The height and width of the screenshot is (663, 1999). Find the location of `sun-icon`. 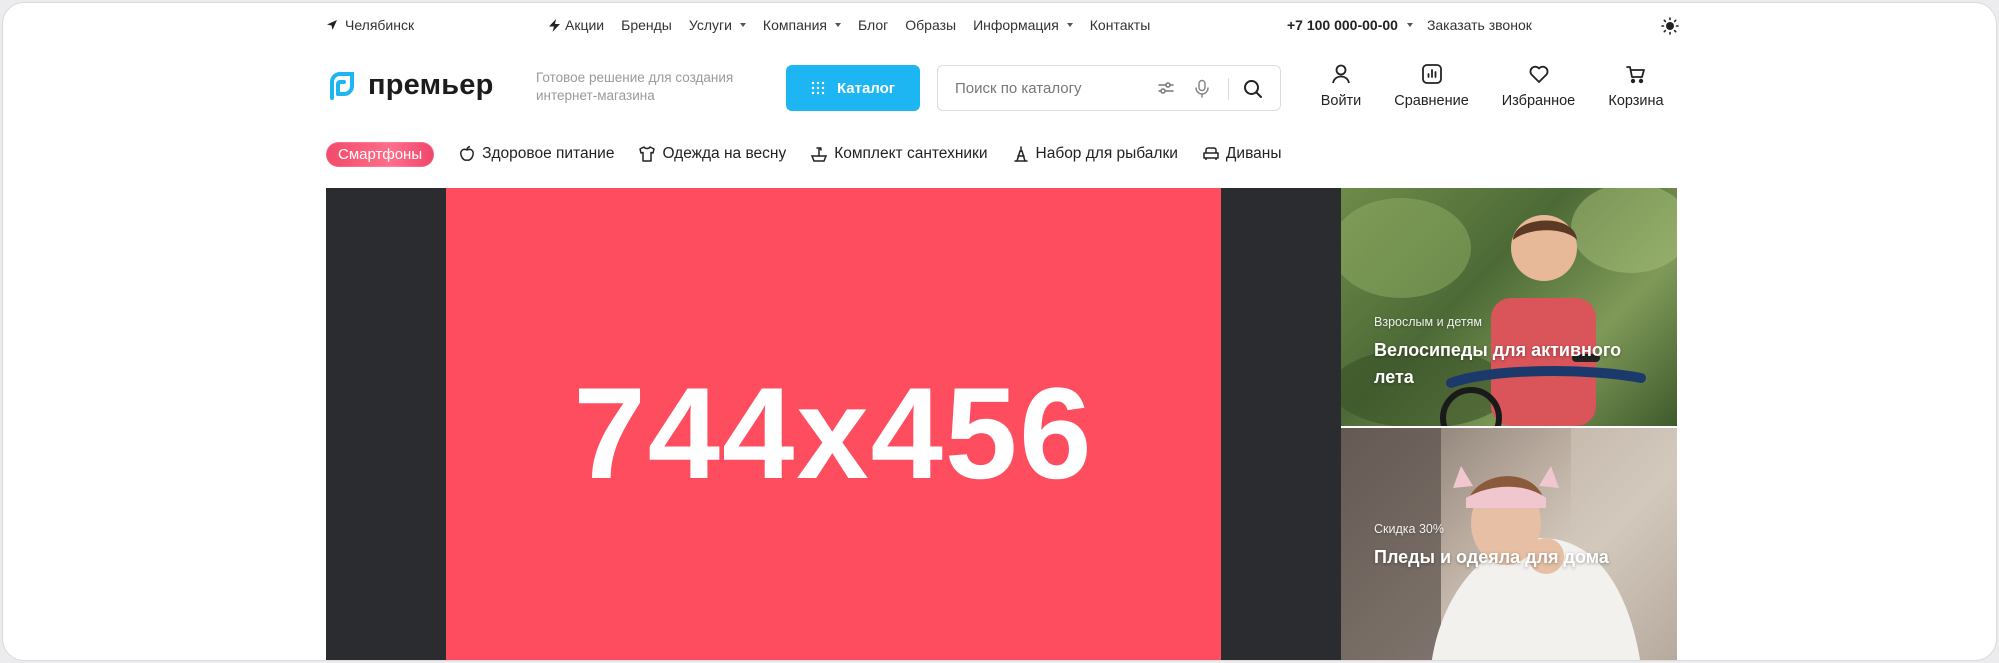

sun-icon is located at coordinates (1670, 26).